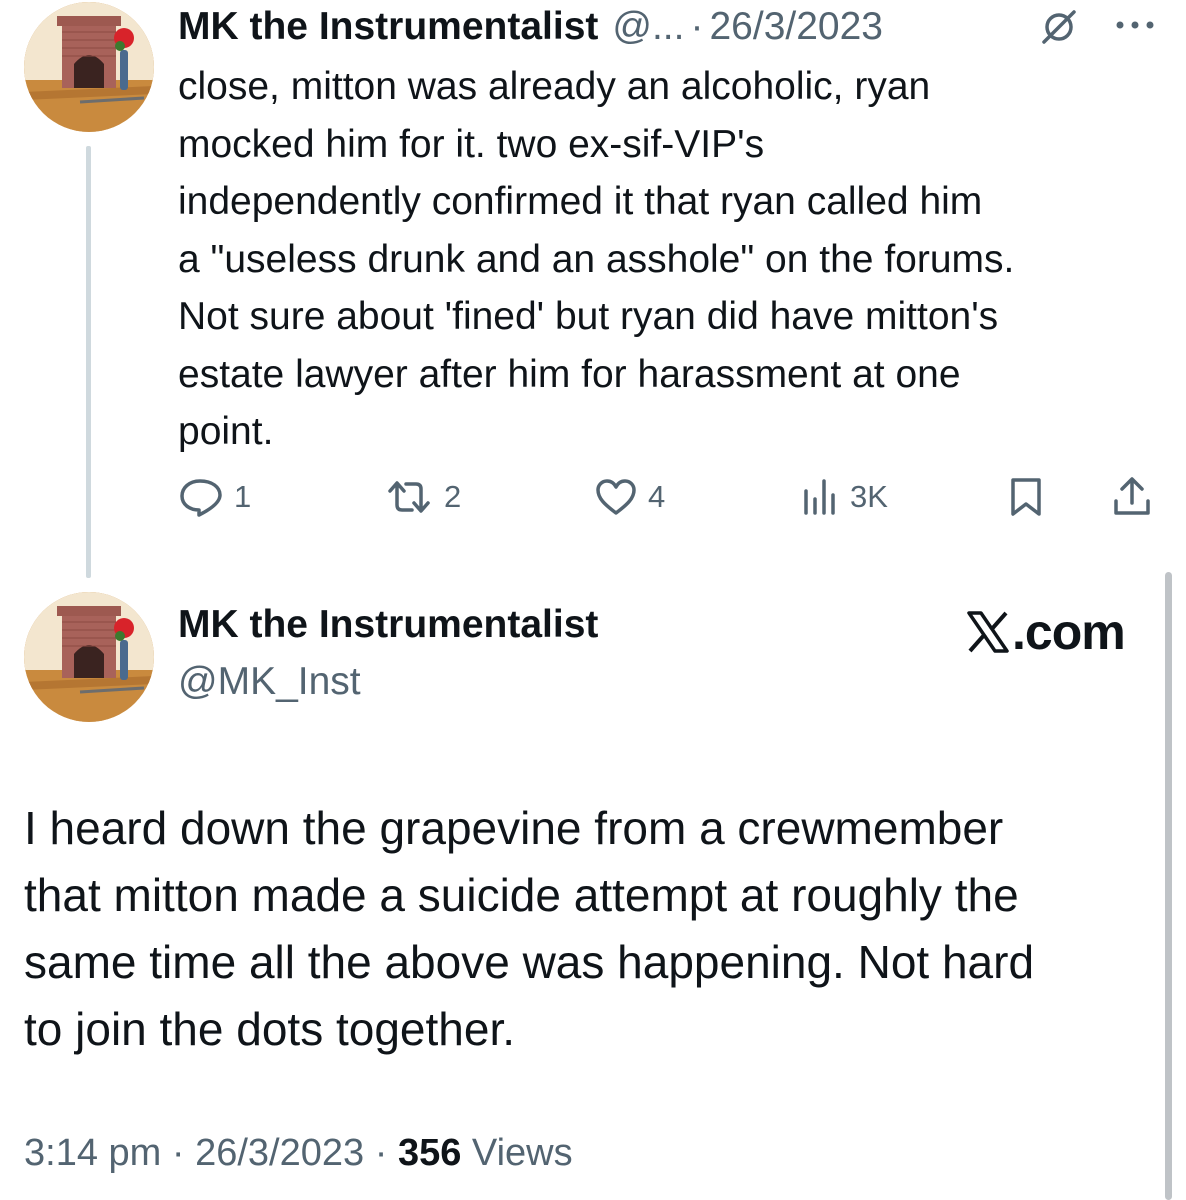  I want to click on reply-text-line: point., so click(226, 431).